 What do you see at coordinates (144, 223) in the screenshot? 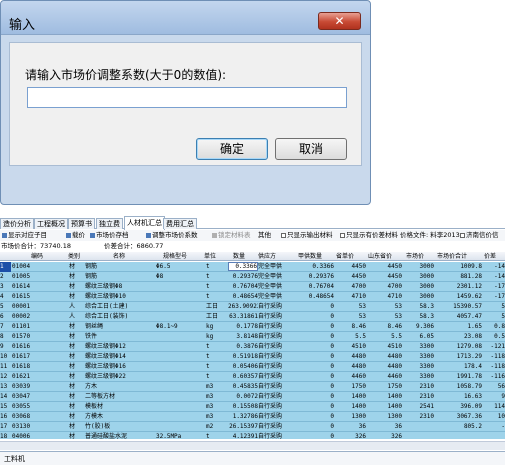
I see `tab-material-summary: 人材机汇总` at bounding box center [144, 223].